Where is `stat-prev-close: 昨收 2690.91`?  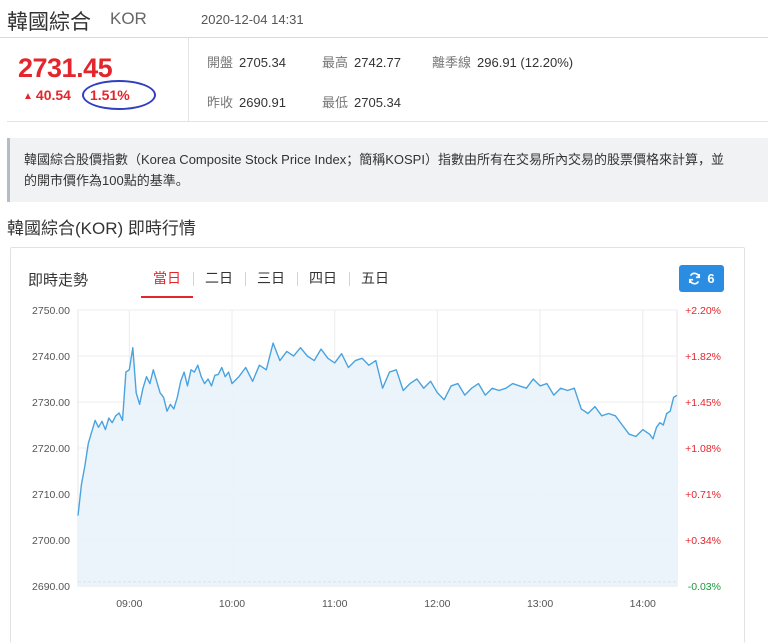
stat-prev-close: 昨收 2690.91 is located at coordinates (246, 101).